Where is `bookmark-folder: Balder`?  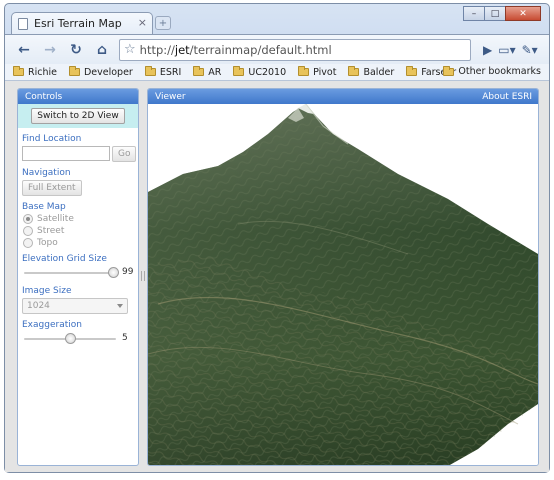 bookmark-folder: Balder is located at coordinates (371, 72).